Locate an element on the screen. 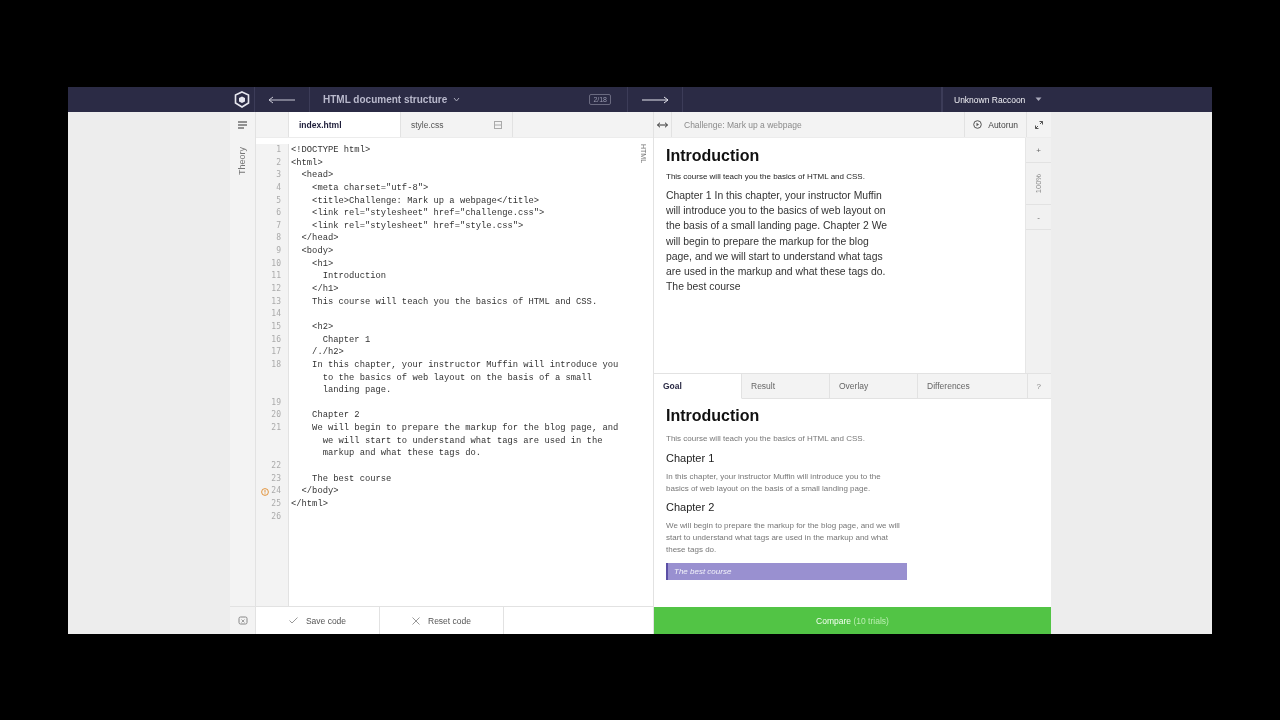 The width and height of the screenshot is (1280, 720). code-line: </head> is located at coordinates (319, 238).